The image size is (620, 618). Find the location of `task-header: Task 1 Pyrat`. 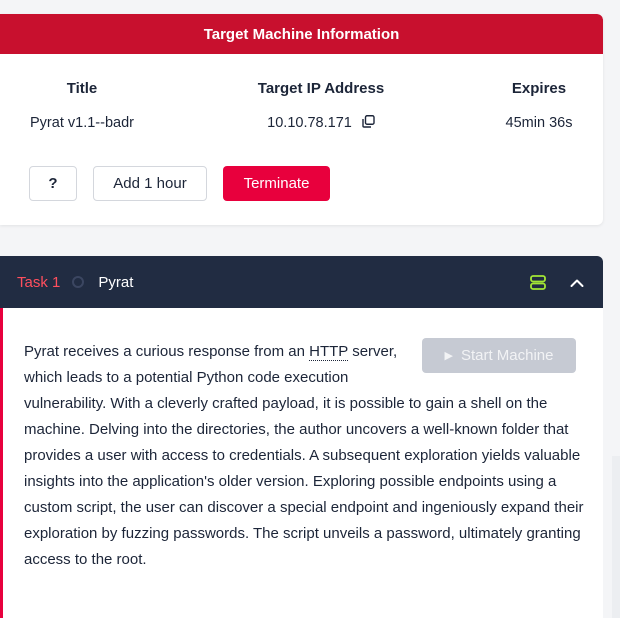

task-header: Task 1 Pyrat is located at coordinates (301, 282).